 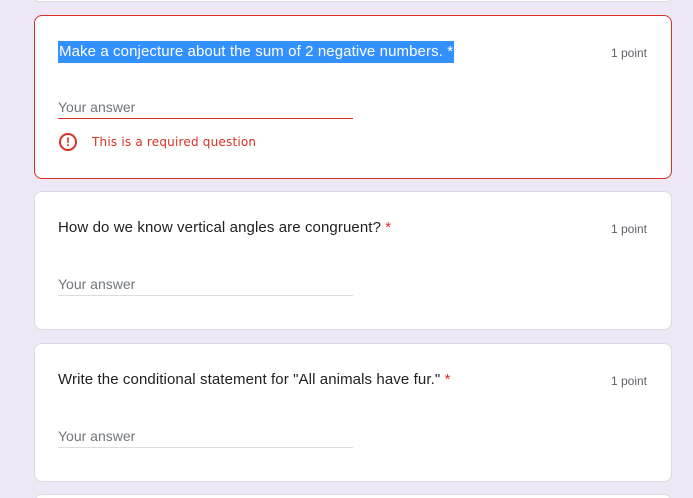 I want to click on previous-question-card, so click(x=353, y=1).